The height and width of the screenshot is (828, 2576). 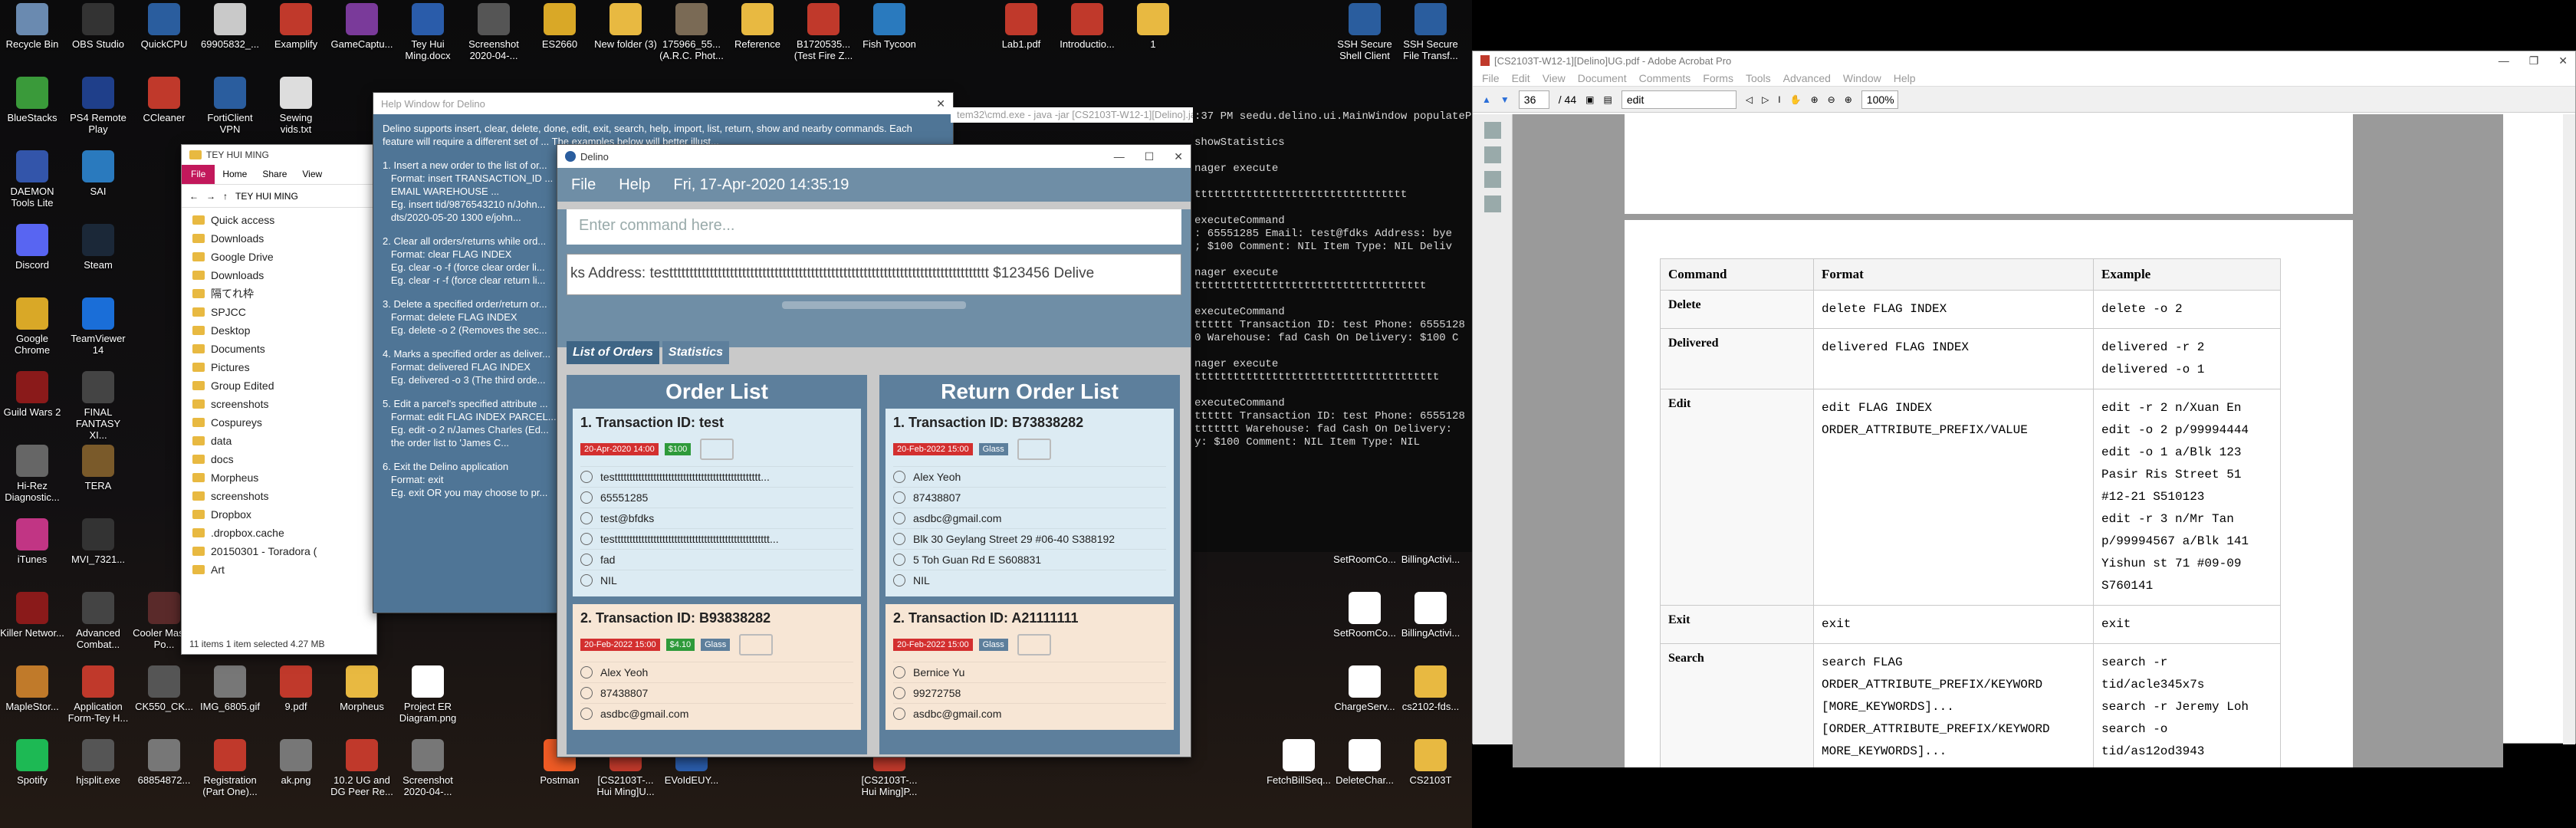 What do you see at coordinates (1815, 100) in the screenshot?
I see `zoom-tool-icon: ⊕` at bounding box center [1815, 100].